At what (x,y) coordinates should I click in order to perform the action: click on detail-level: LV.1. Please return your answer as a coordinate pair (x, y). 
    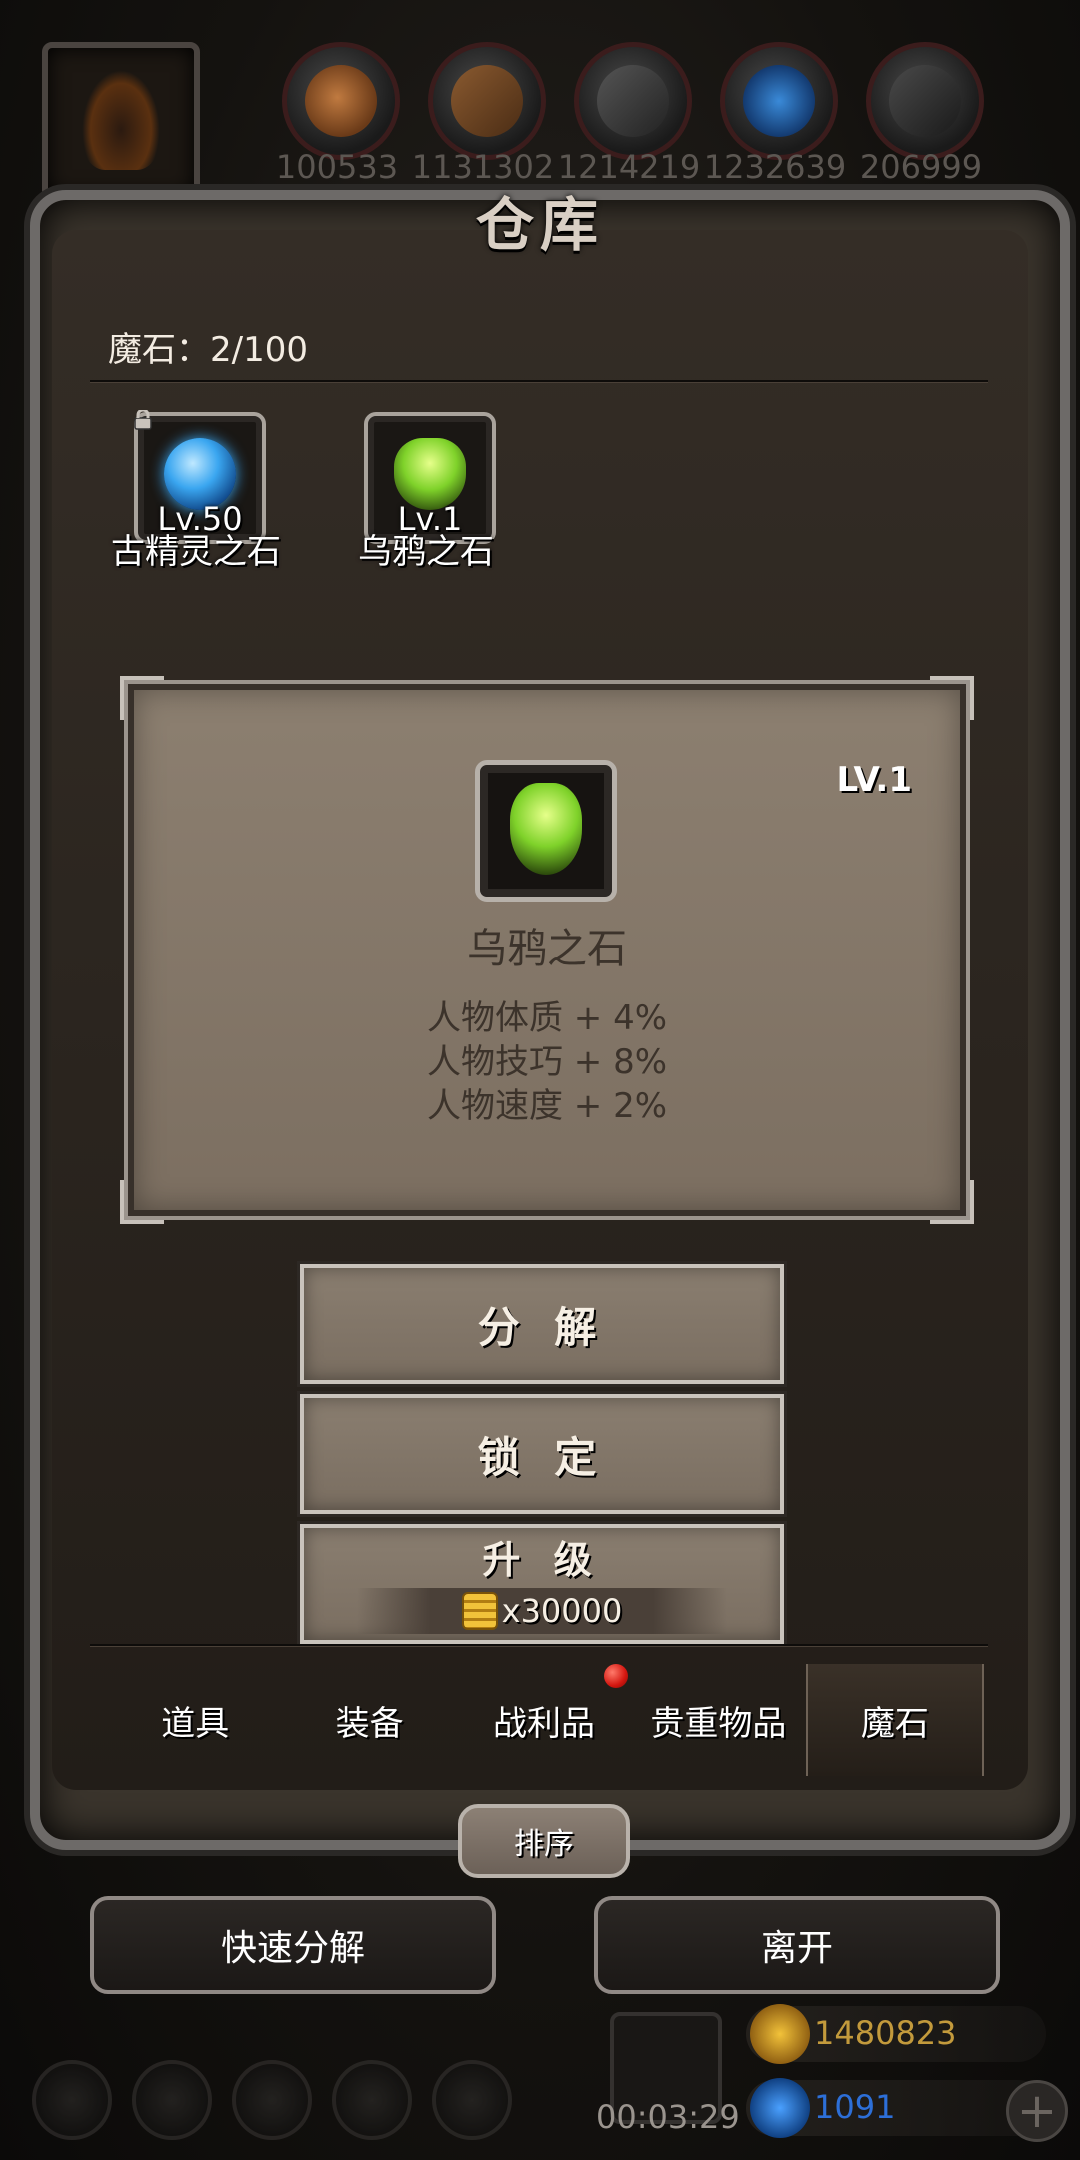
    Looking at the image, I should click on (874, 780).